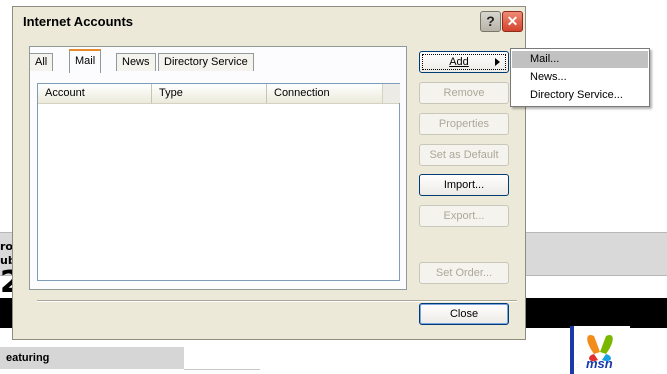  I want to click on msn-logo-bar, so click(572, 350).